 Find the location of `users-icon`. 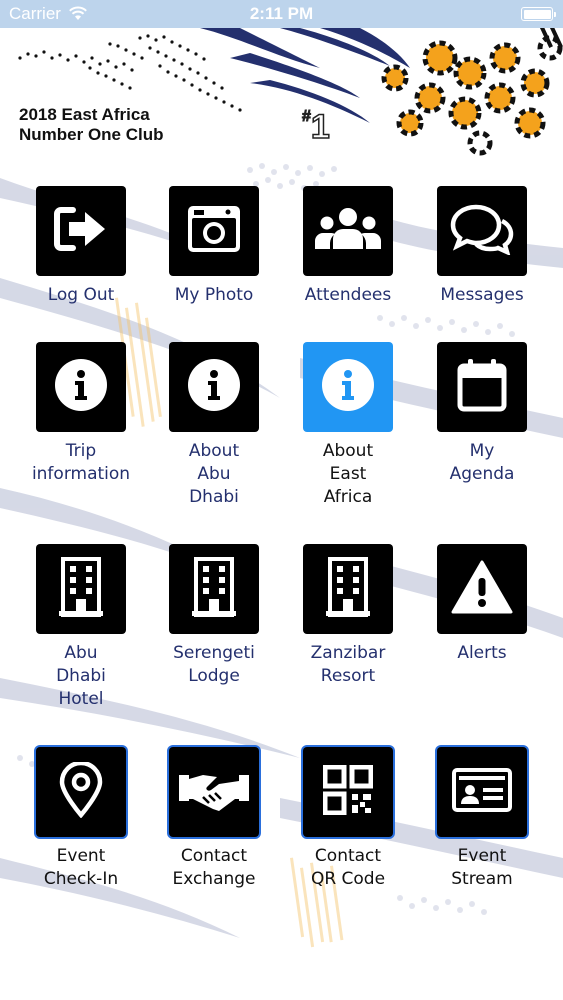

users-icon is located at coordinates (348, 231).